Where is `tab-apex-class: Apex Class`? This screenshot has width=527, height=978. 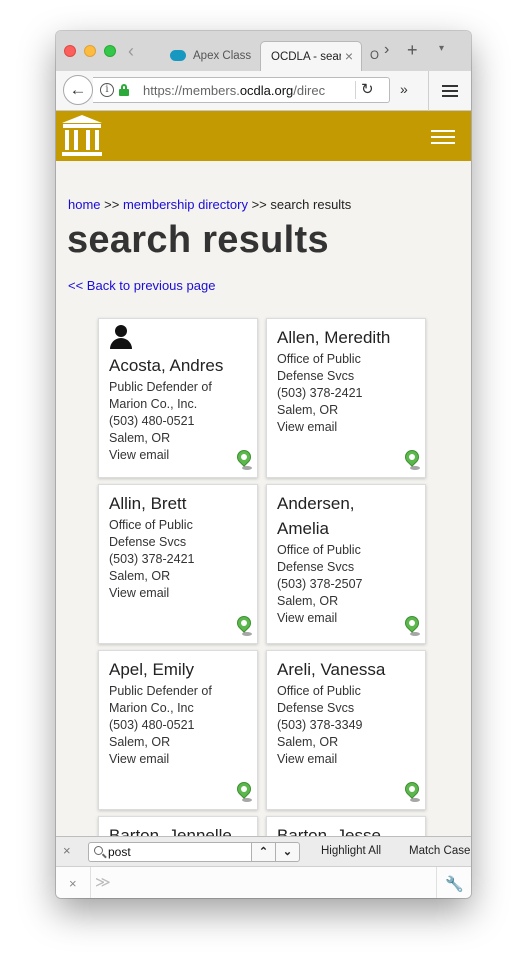 tab-apex-class: Apex Class is located at coordinates (212, 56).